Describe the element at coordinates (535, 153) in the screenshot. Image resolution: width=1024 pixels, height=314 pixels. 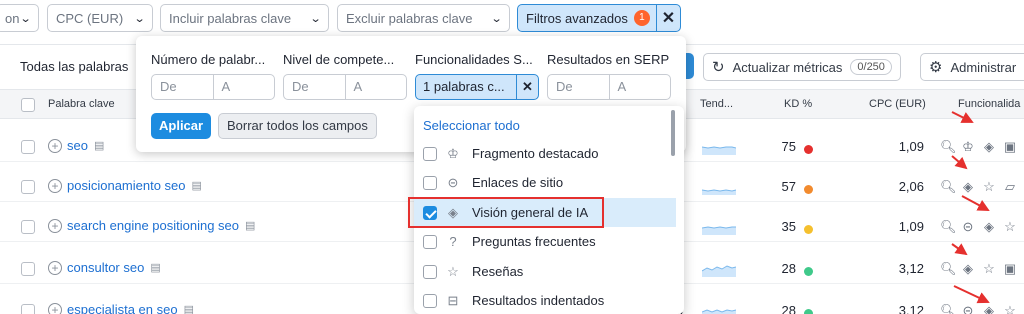
I see `option-label: Fragmento destacado` at that location.